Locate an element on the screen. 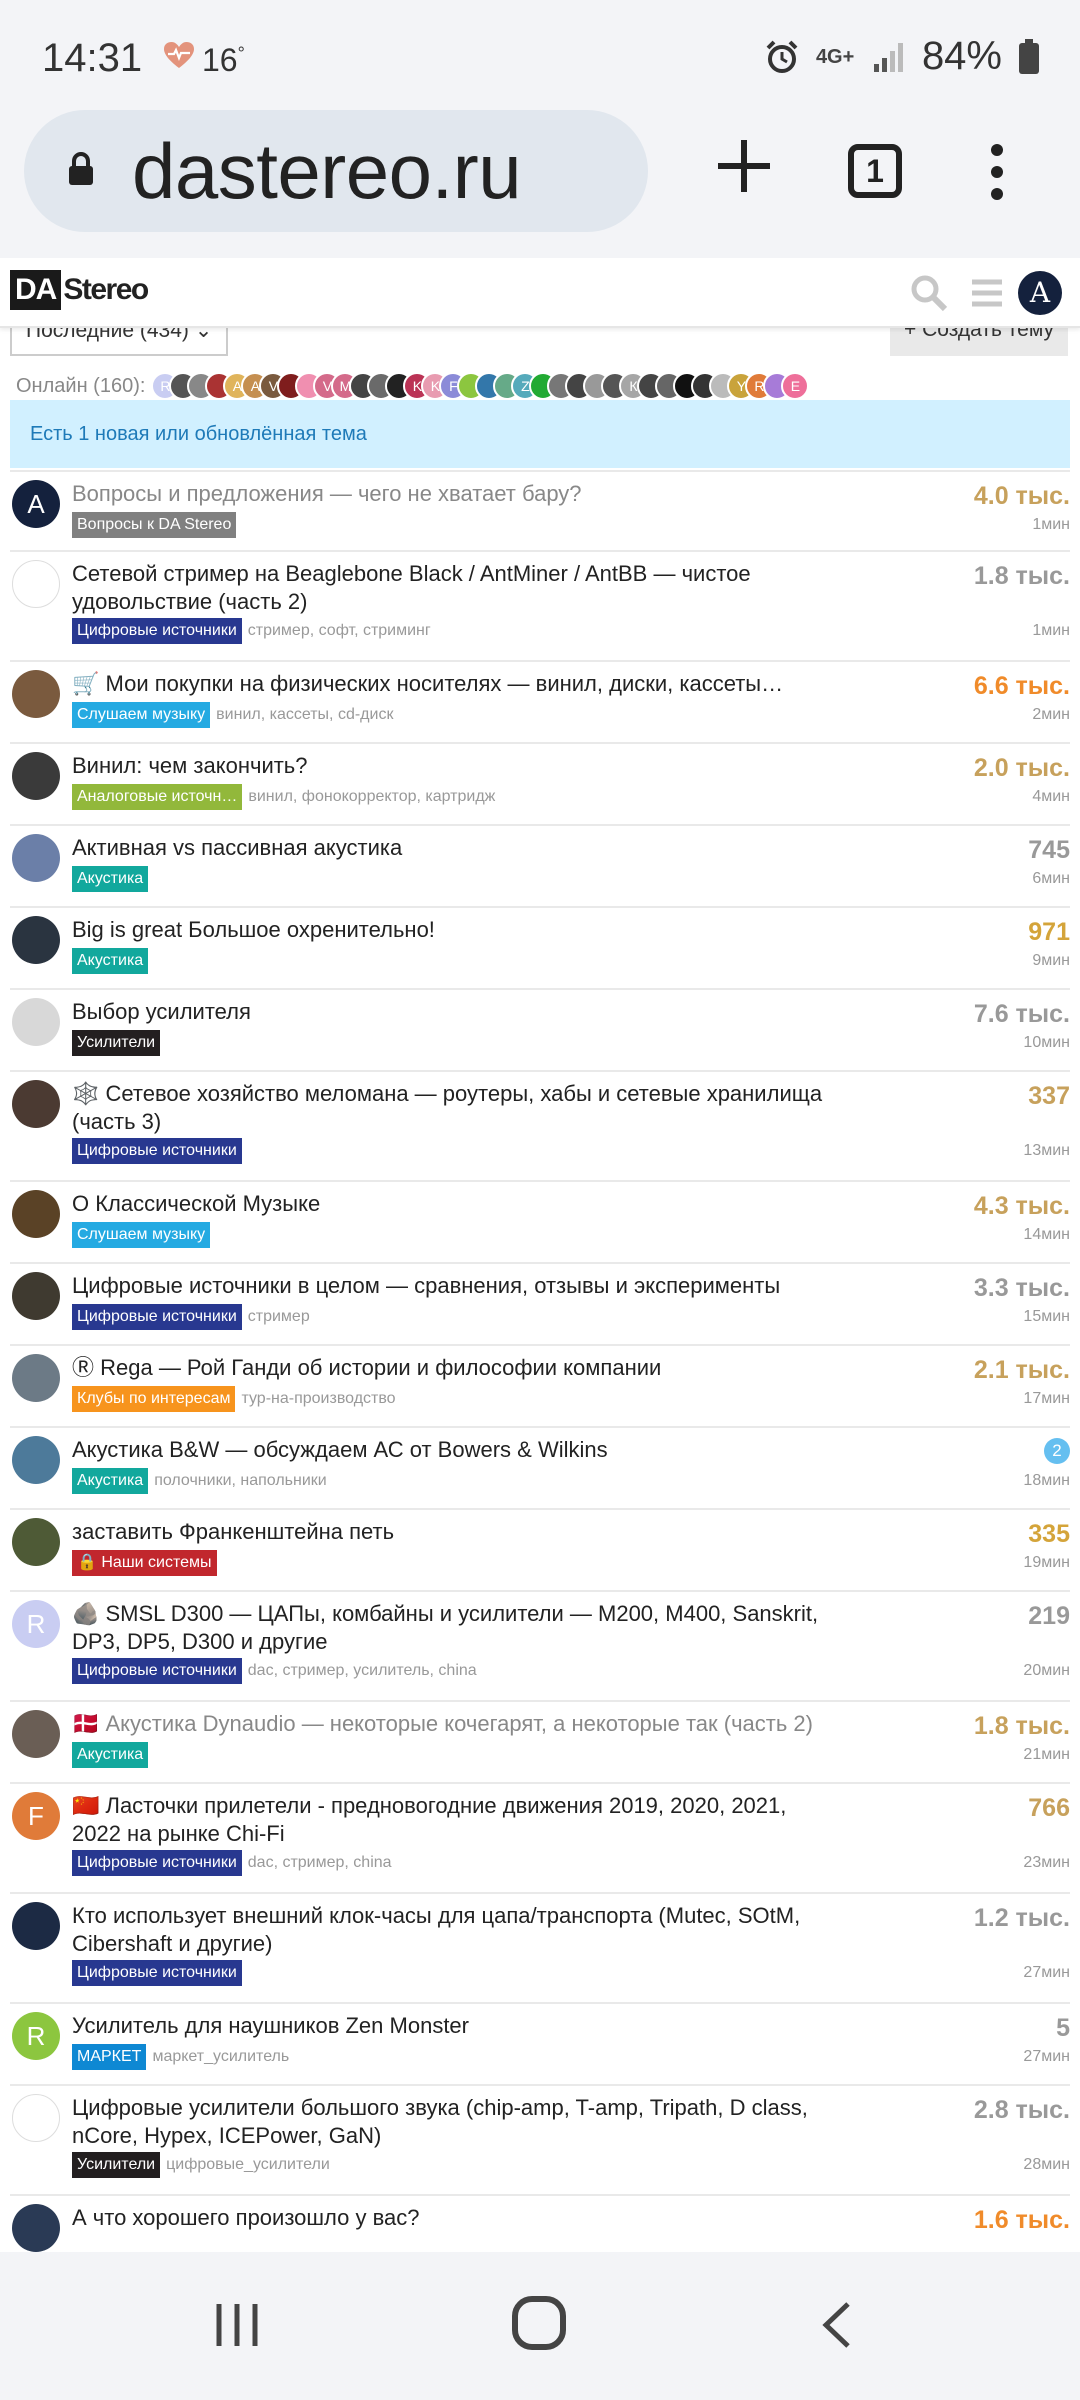 This screenshot has width=1080, height=2400. reply-count: 4.3 тыс. is located at coordinates (1022, 1206).